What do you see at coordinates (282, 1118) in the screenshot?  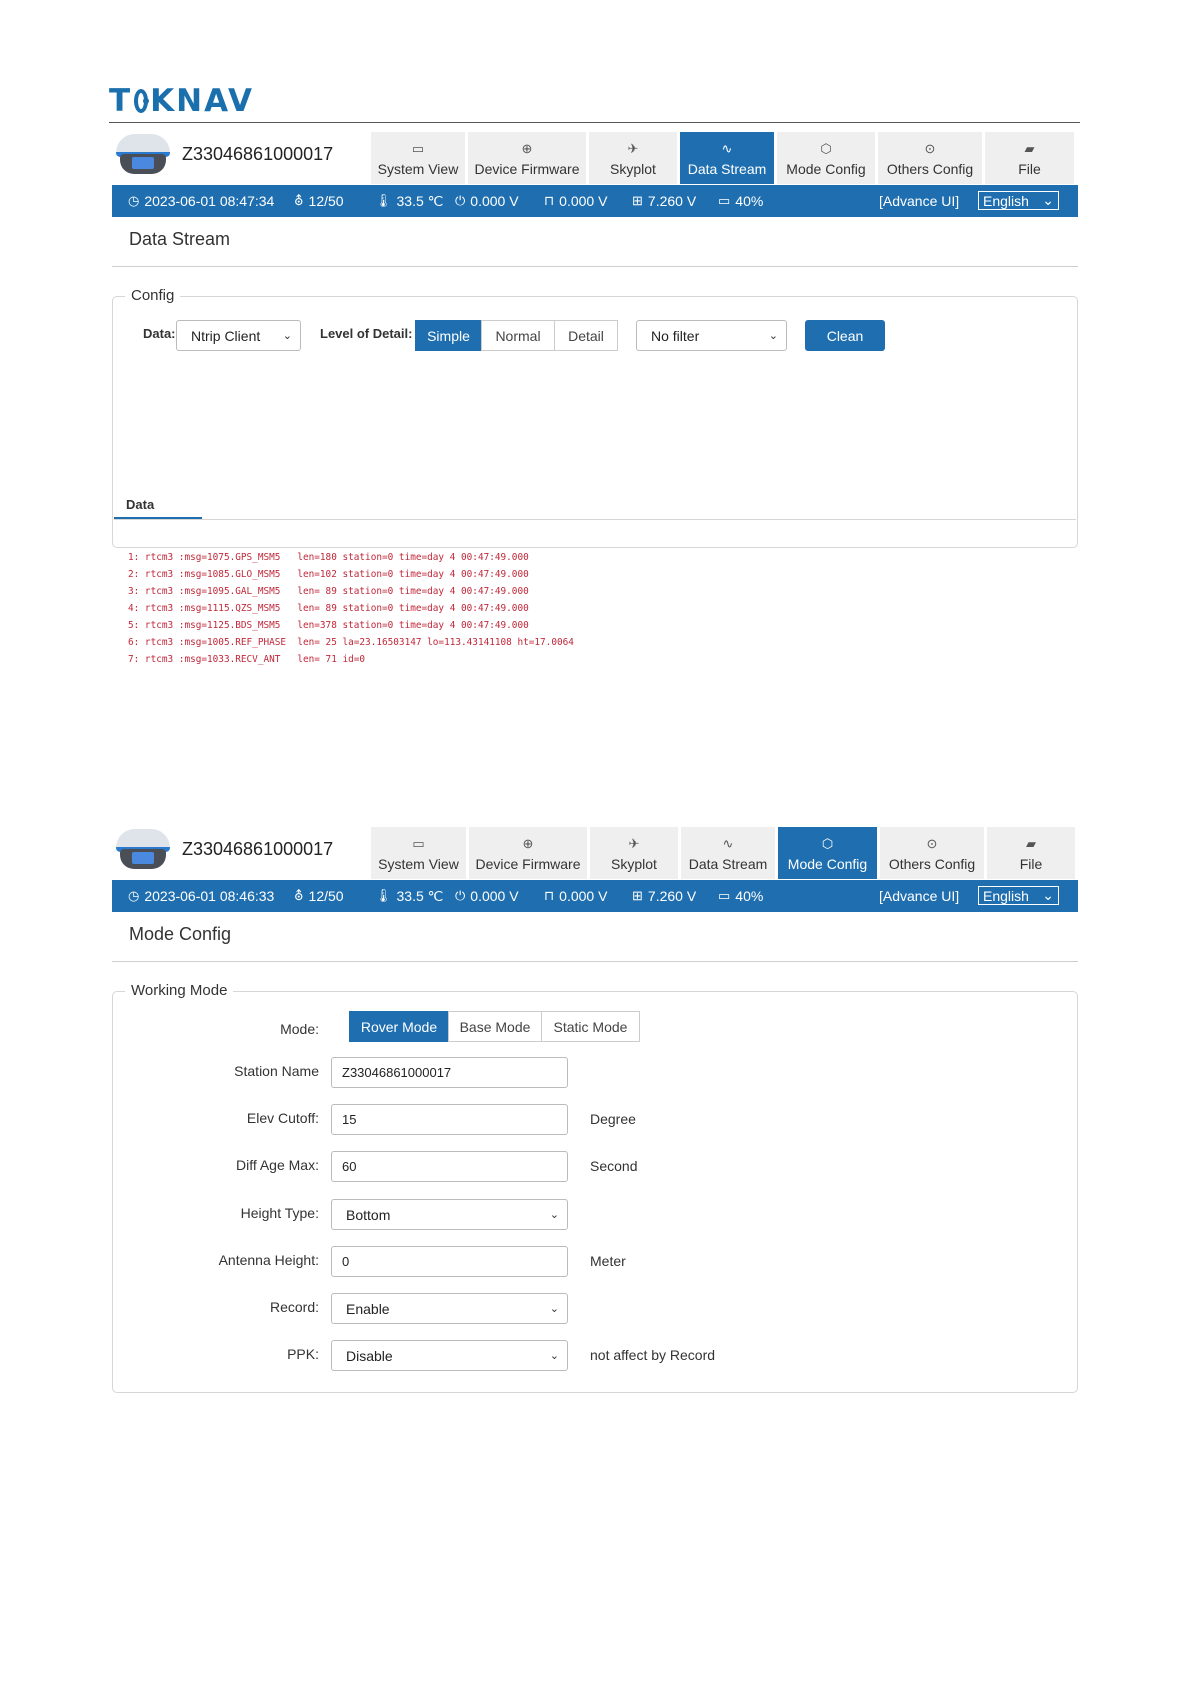 I see `elev-cutoff-label: Elev Cutoff:` at bounding box center [282, 1118].